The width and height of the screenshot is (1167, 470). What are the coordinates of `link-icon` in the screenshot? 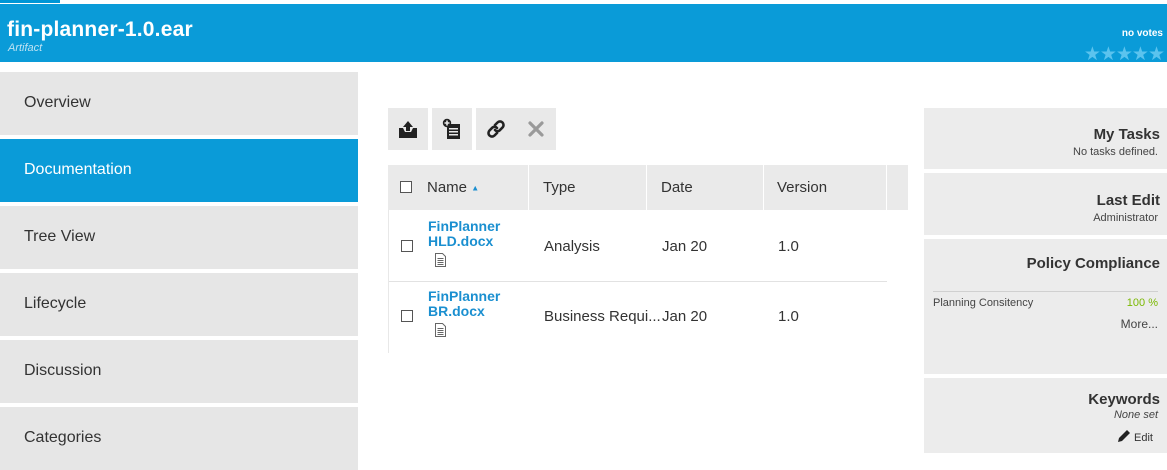 It's located at (496, 129).